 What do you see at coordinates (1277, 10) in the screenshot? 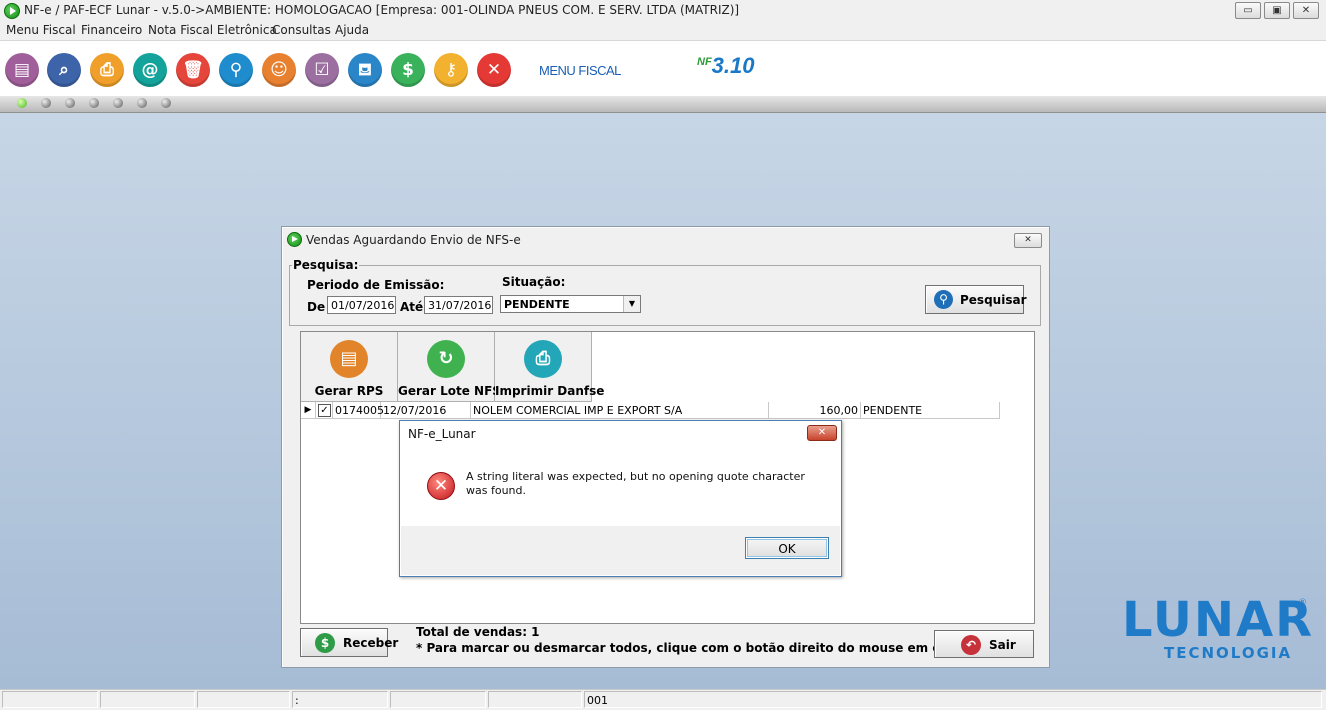
I see `restore-button: ▣` at bounding box center [1277, 10].